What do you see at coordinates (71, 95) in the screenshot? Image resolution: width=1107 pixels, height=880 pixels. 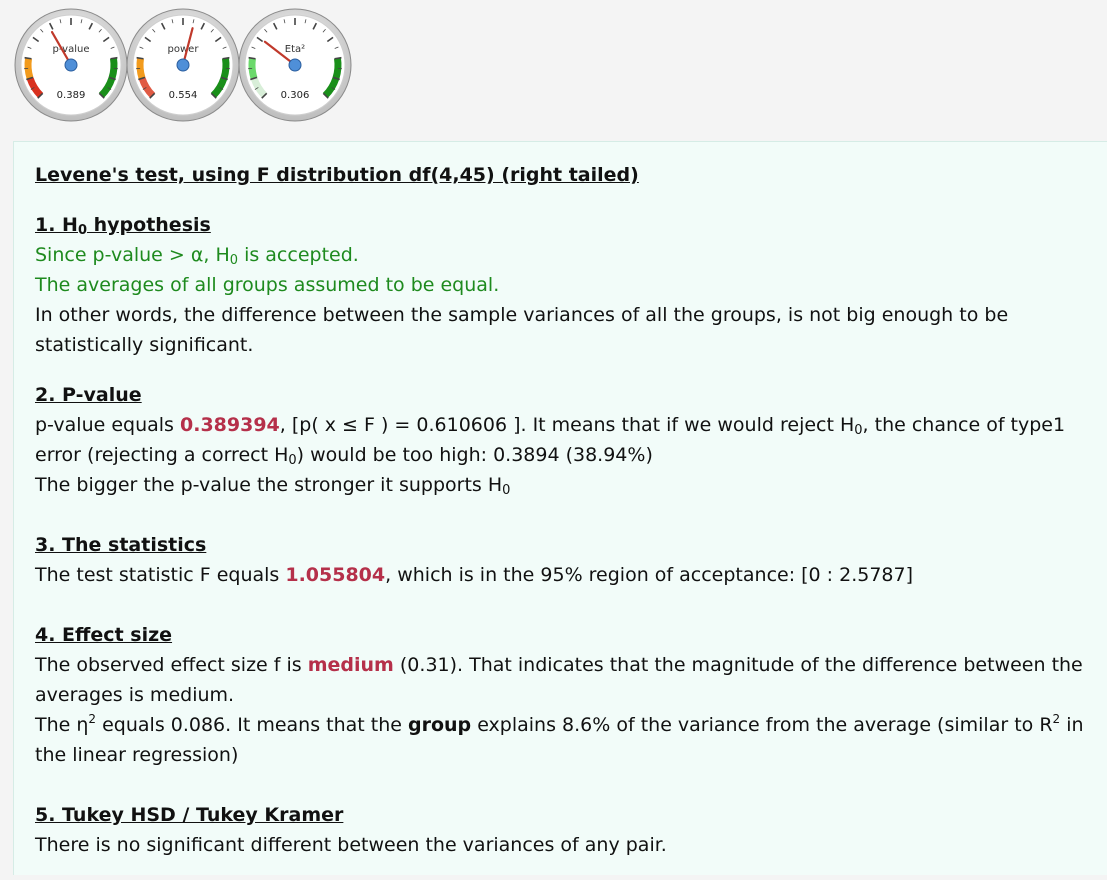 I see `gauge-value: 0.389` at bounding box center [71, 95].